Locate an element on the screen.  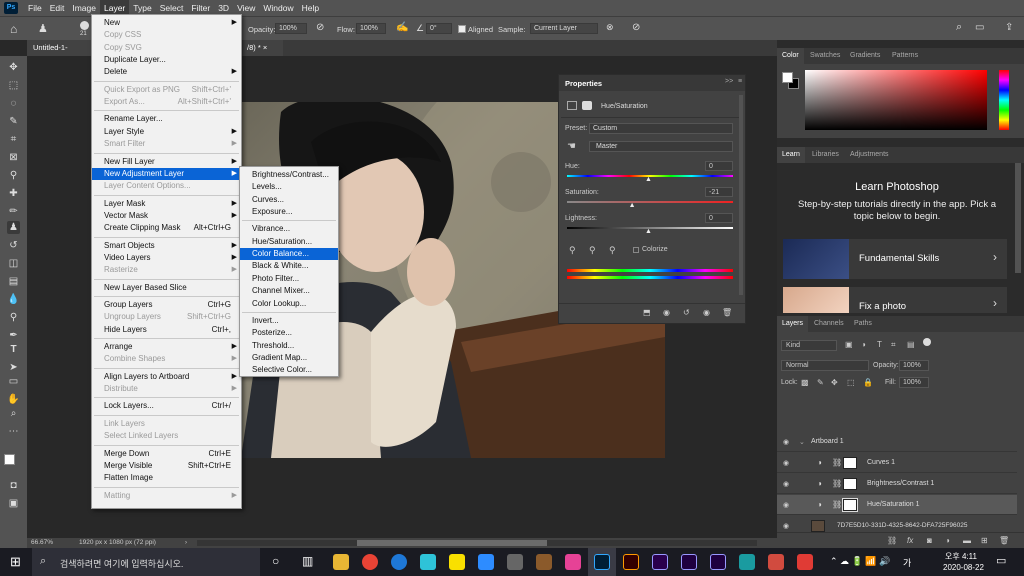
layer-menu-align-layers-to-artboard: Align Layers to Artboard ▶ is located at coordinates (166, 377).